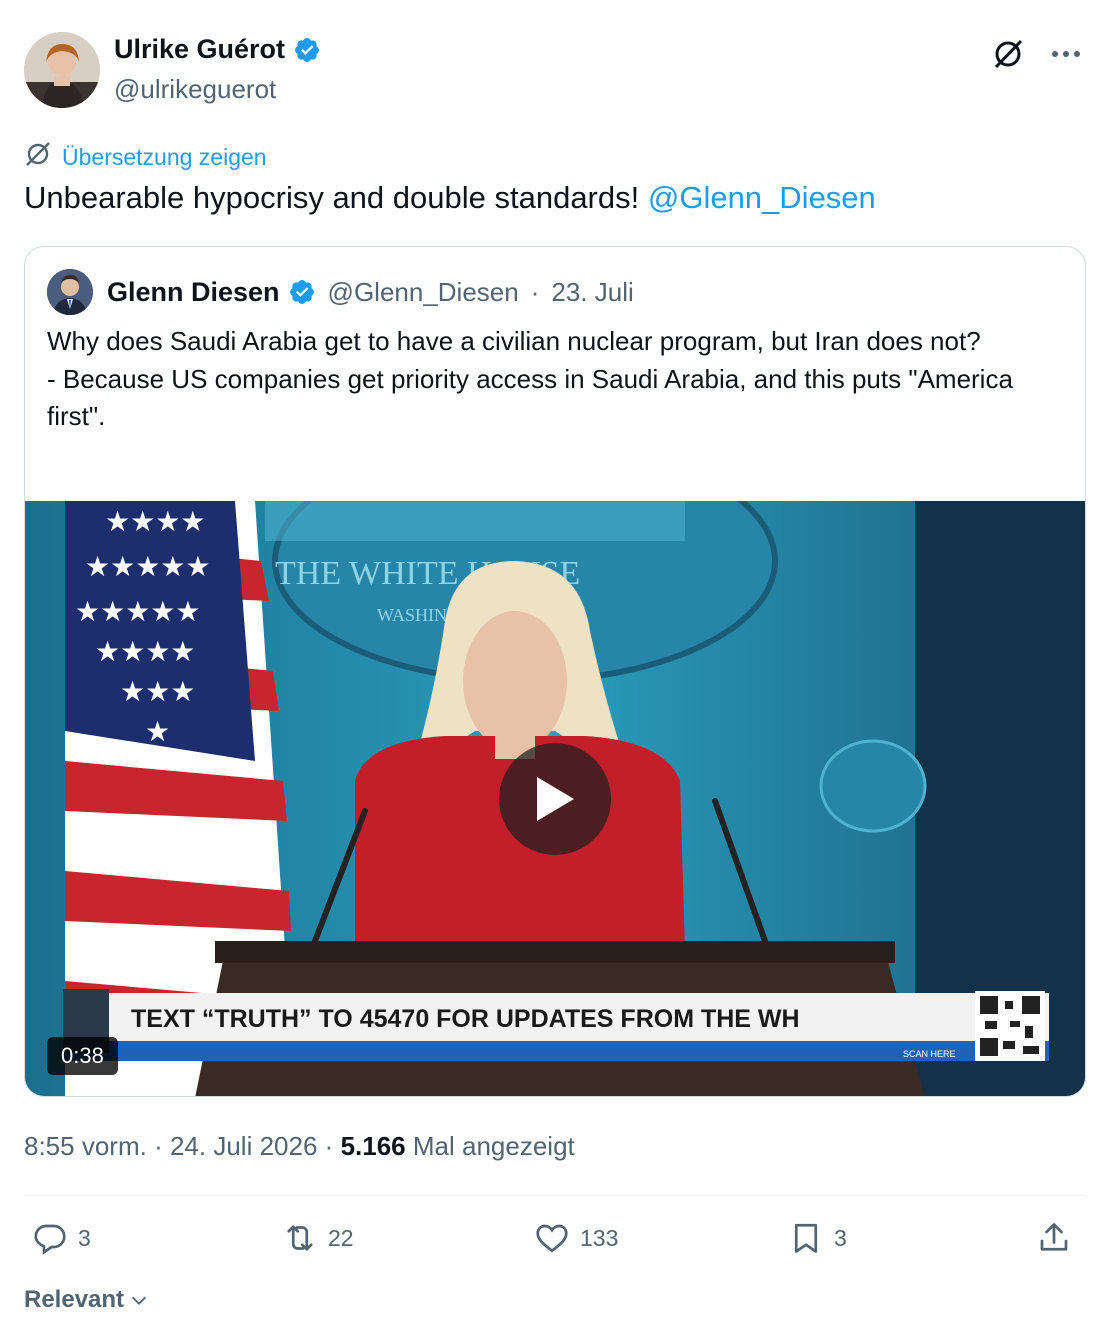  I want to click on show-translation-link: Übersetzung zeigen, so click(145, 157).